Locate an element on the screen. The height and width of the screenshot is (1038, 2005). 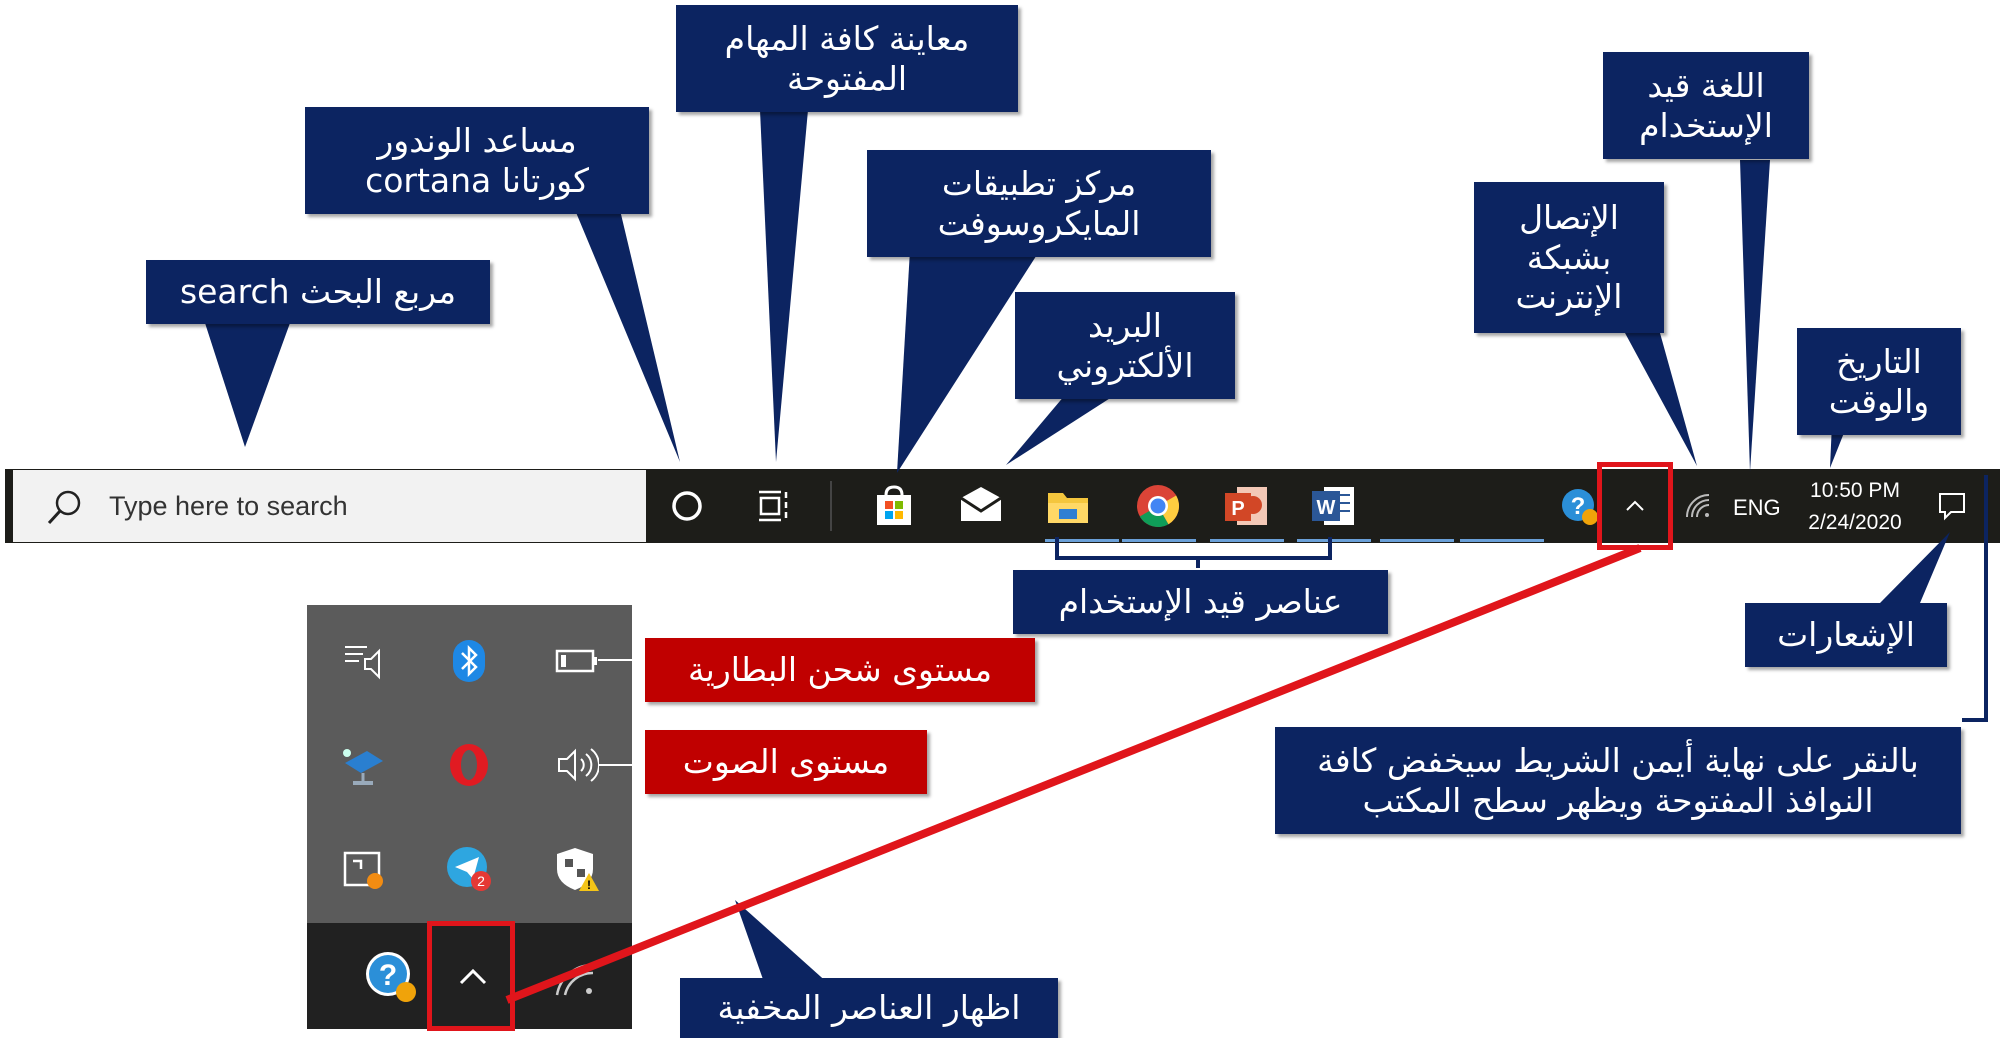
hidden-icons-highlight is located at coordinates (1635, 506).